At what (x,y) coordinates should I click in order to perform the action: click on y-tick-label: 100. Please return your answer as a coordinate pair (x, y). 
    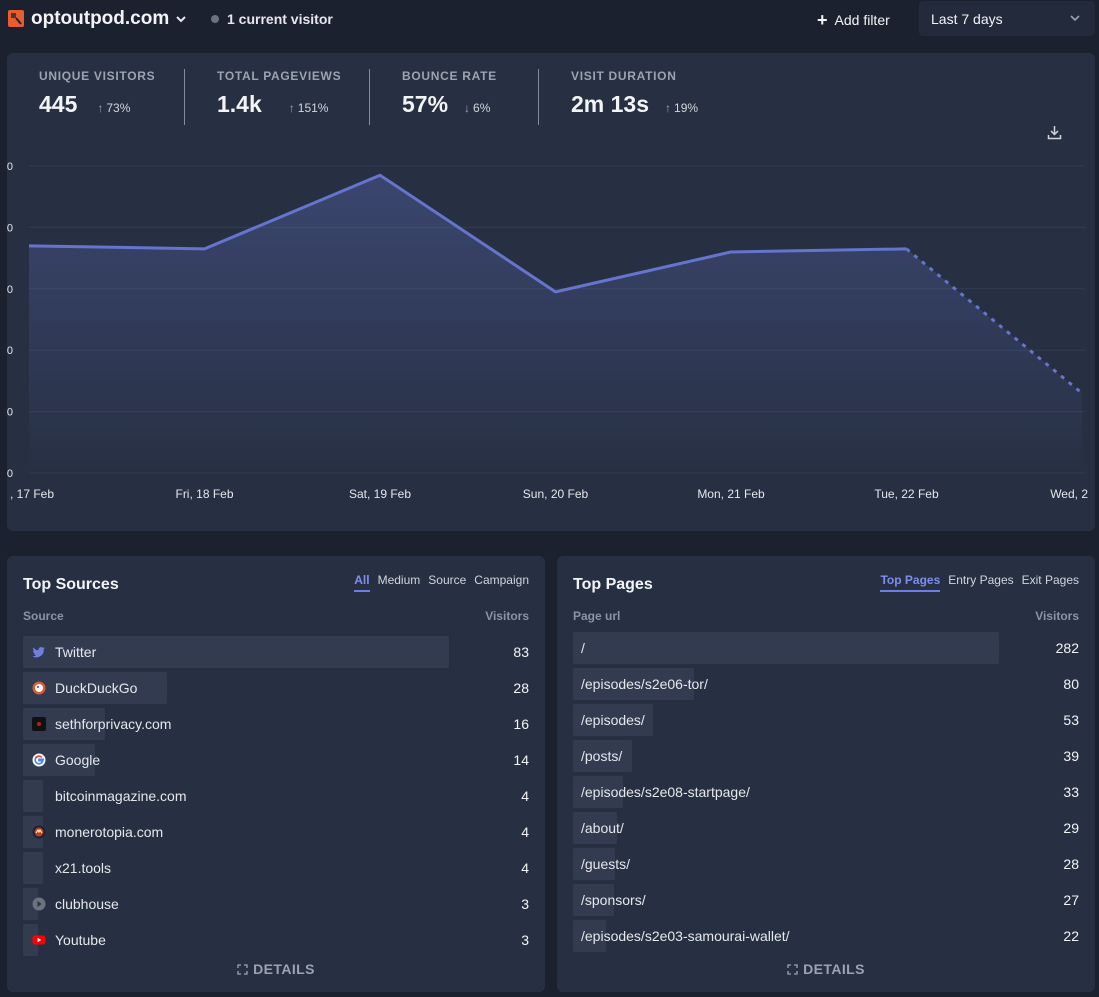
    Looking at the image, I should click on (10, 167).